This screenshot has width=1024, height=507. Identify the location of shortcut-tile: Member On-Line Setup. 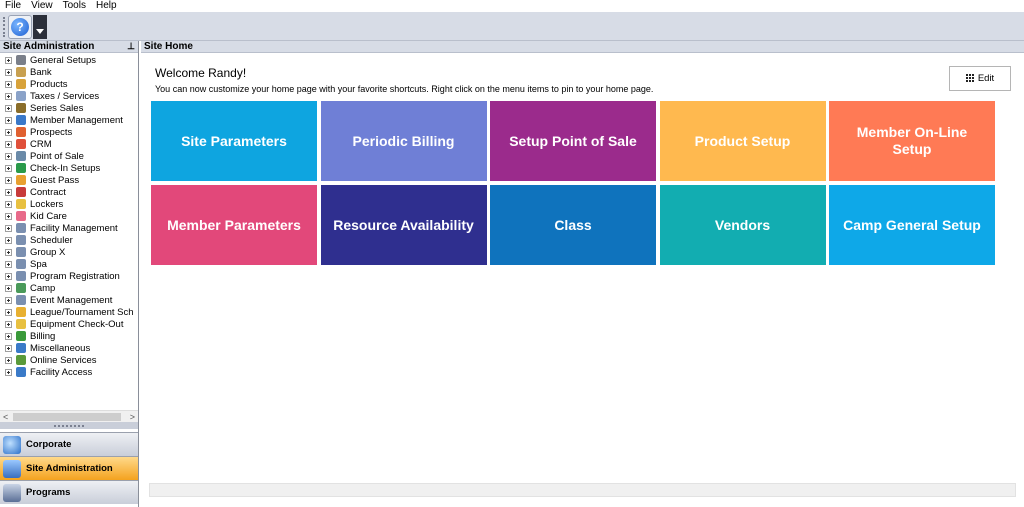
(912, 141).